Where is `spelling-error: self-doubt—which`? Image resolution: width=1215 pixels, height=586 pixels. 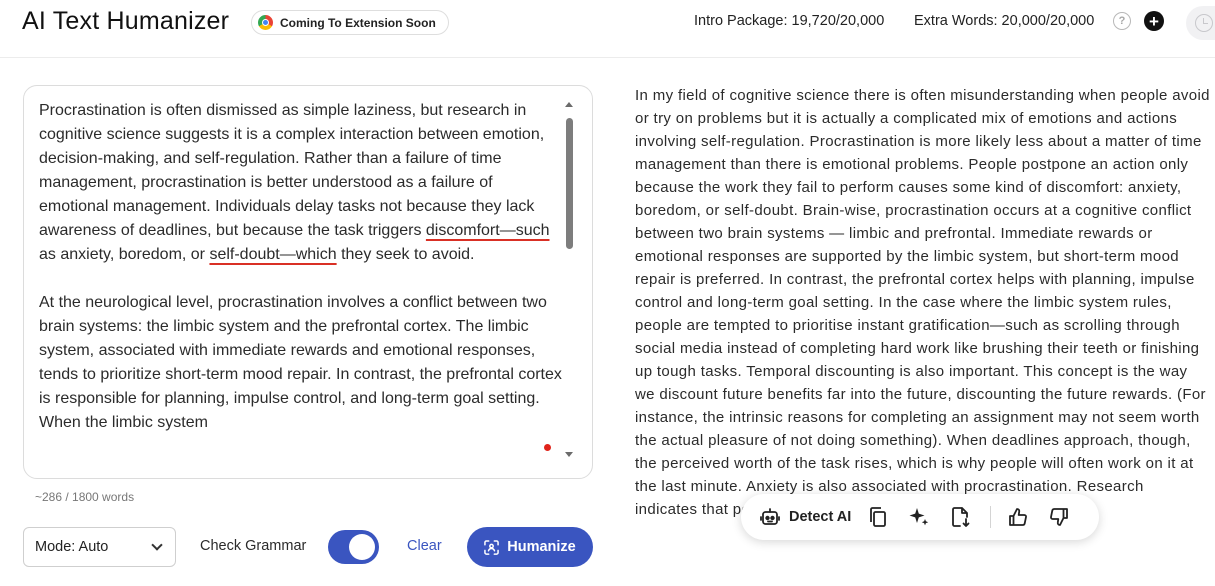
spelling-error: self-doubt—which is located at coordinates (272, 254).